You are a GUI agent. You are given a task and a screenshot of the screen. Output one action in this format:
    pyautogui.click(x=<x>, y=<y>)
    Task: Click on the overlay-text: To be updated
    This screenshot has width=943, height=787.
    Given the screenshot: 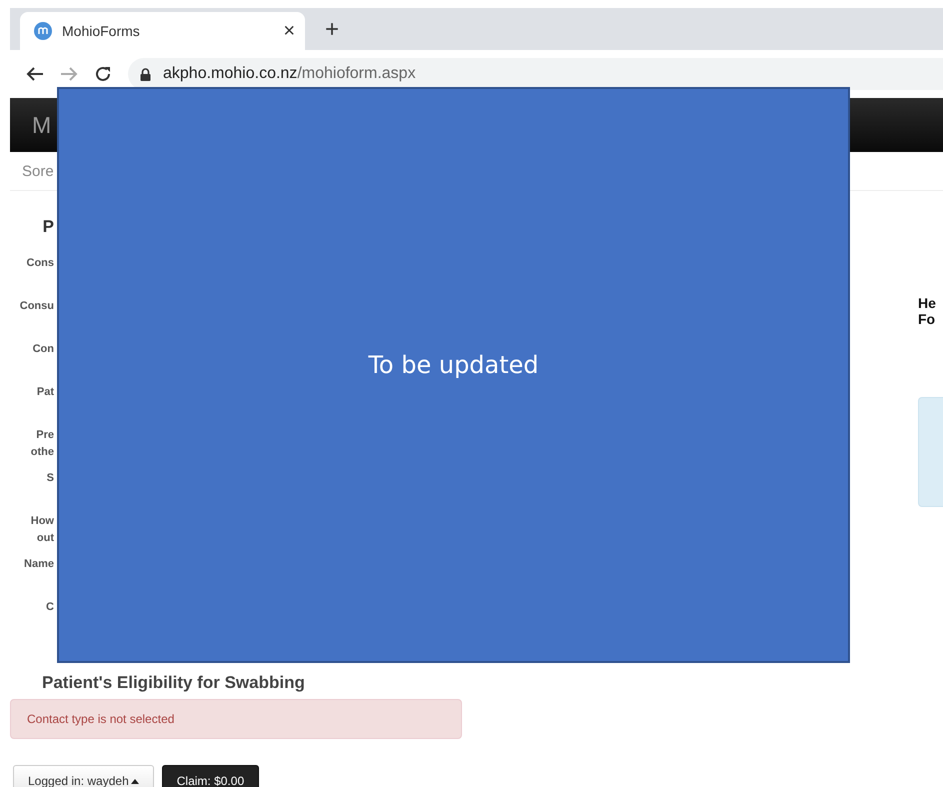 What is the action you would take?
    pyautogui.click(x=453, y=365)
    